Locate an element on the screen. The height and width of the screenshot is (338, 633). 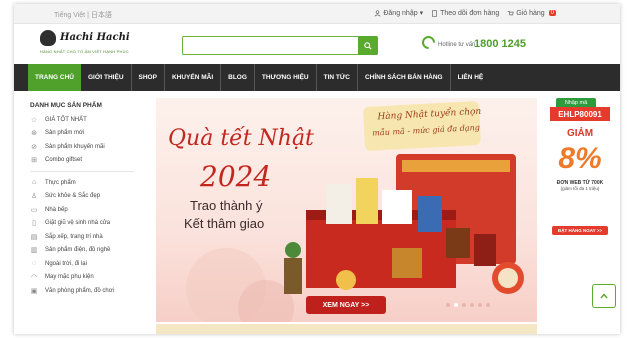
category-item-label: Văn phòng phẩm, đồ chơi is located at coordinates (79, 290).